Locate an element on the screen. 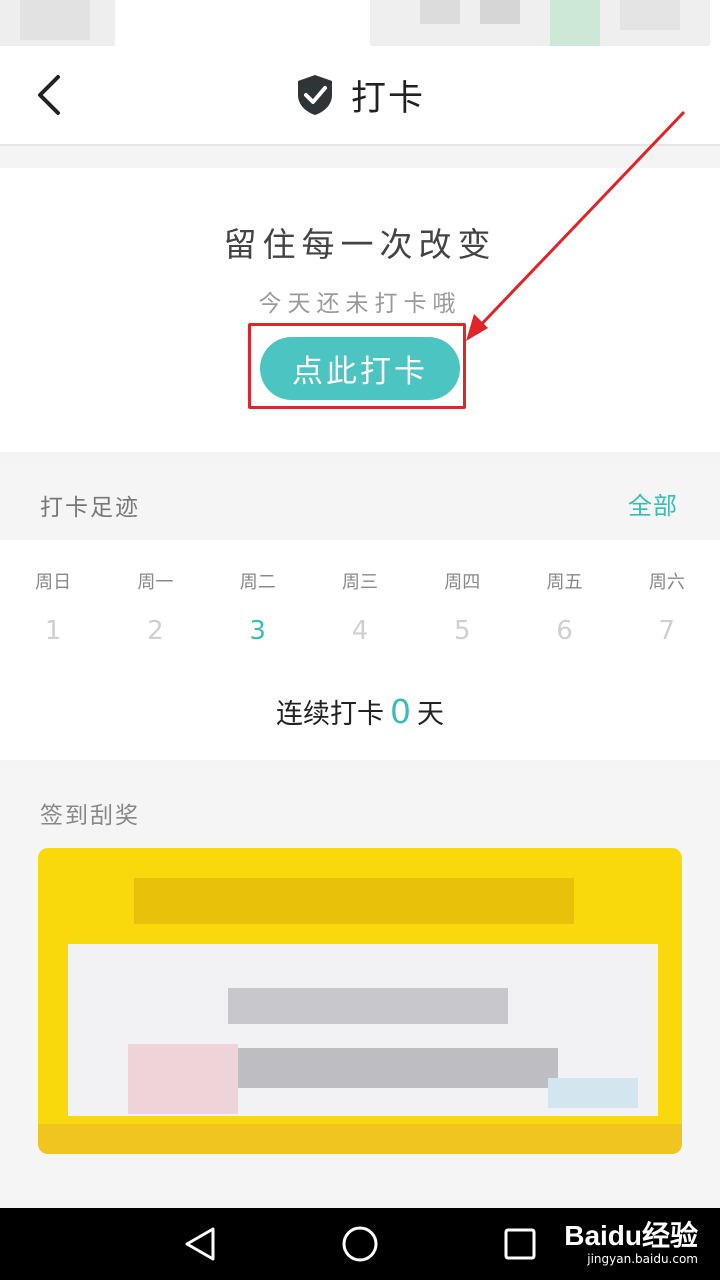 This screenshot has height=1280, width=720. day-column: 周三 4 is located at coordinates (360, 600).